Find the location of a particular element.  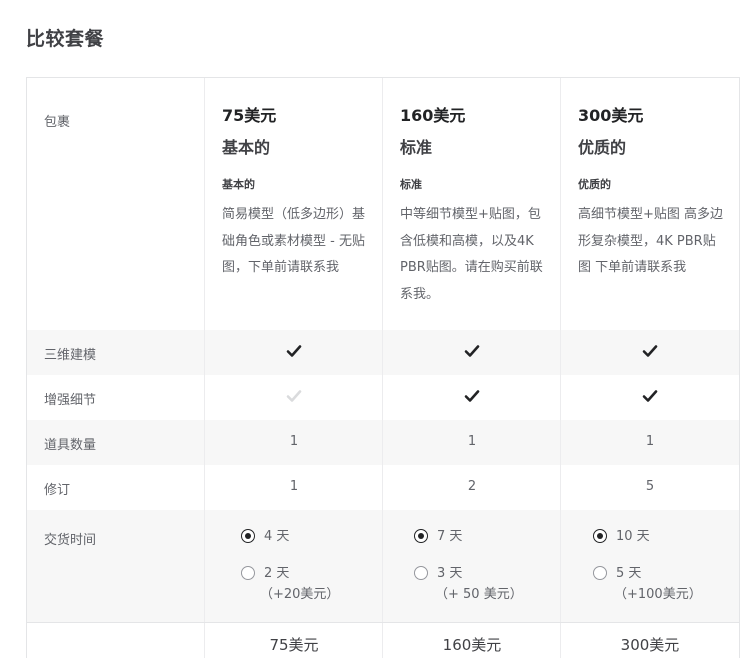

delivery-option-radio: 10 天 is located at coordinates (621, 537).